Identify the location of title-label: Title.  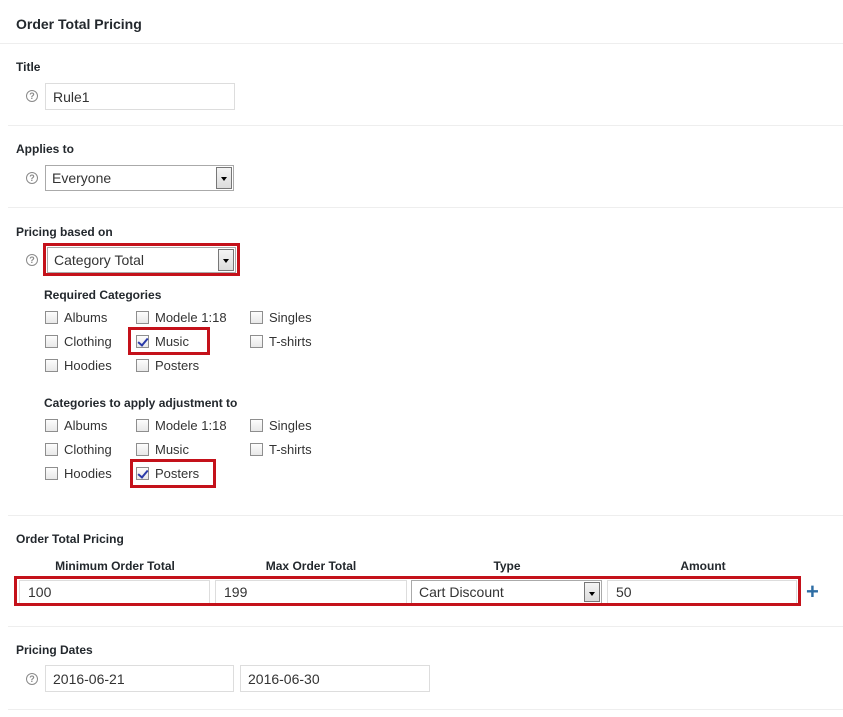
(28, 67).